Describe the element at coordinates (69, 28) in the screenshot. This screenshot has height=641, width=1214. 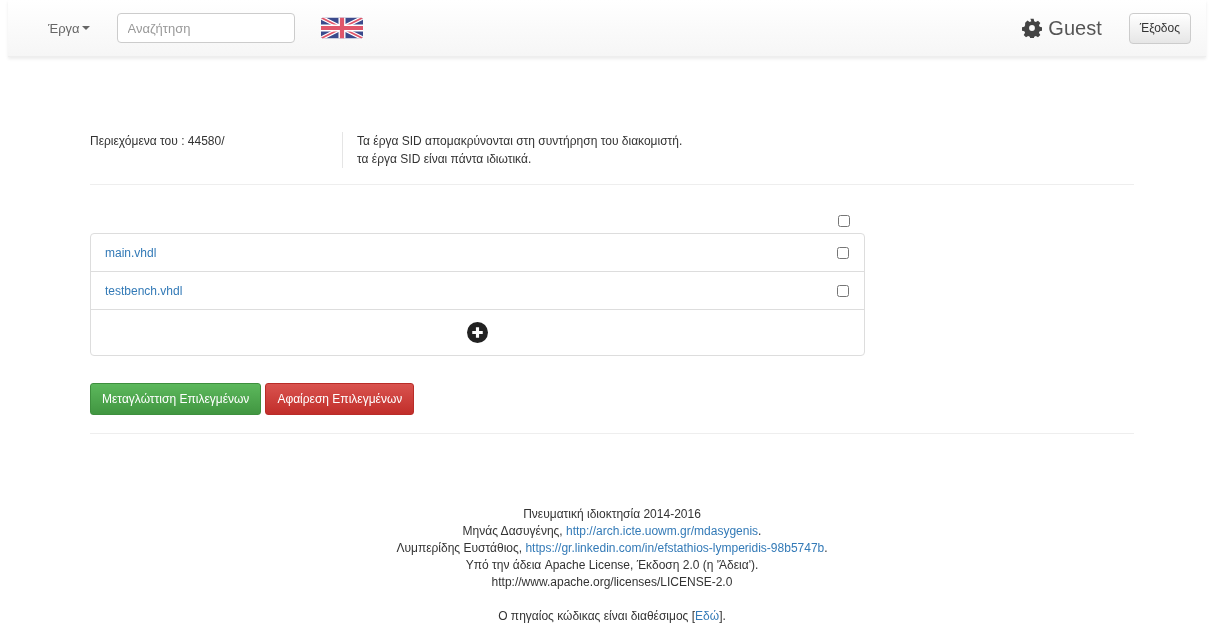
I see `projects-menu: Έργα` at that location.